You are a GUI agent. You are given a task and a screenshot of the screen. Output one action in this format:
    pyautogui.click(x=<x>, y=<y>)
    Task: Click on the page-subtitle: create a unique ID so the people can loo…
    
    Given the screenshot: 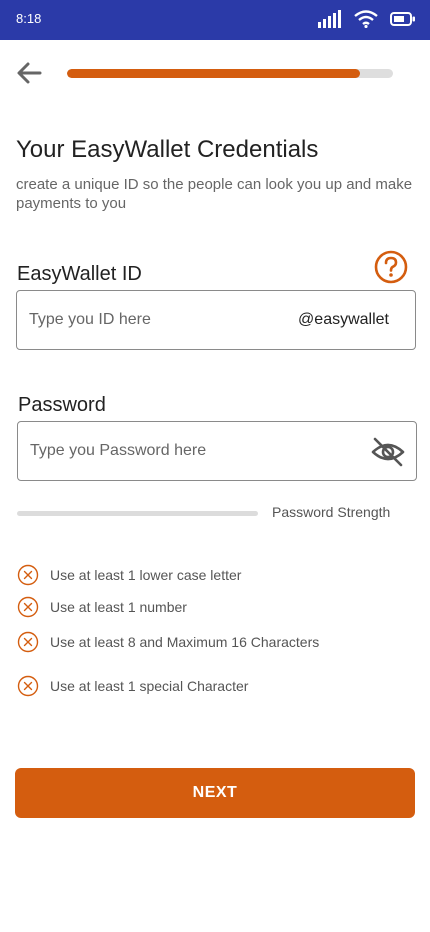 What is the action you would take?
    pyautogui.click(x=214, y=194)
    